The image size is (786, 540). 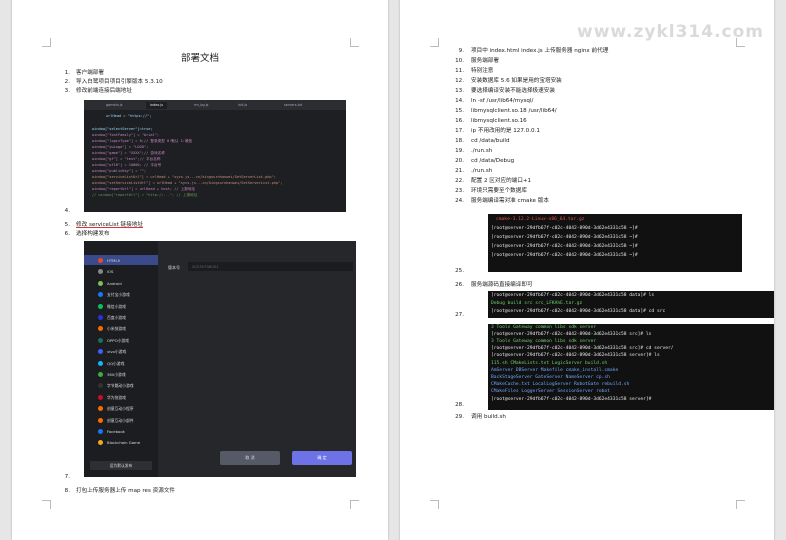 What do you see at coordinates (502, 201) in the screenshot?
I see `list-item: 24. 服务端编译需对准 cmake 版本` at bounding box center [502, 201].